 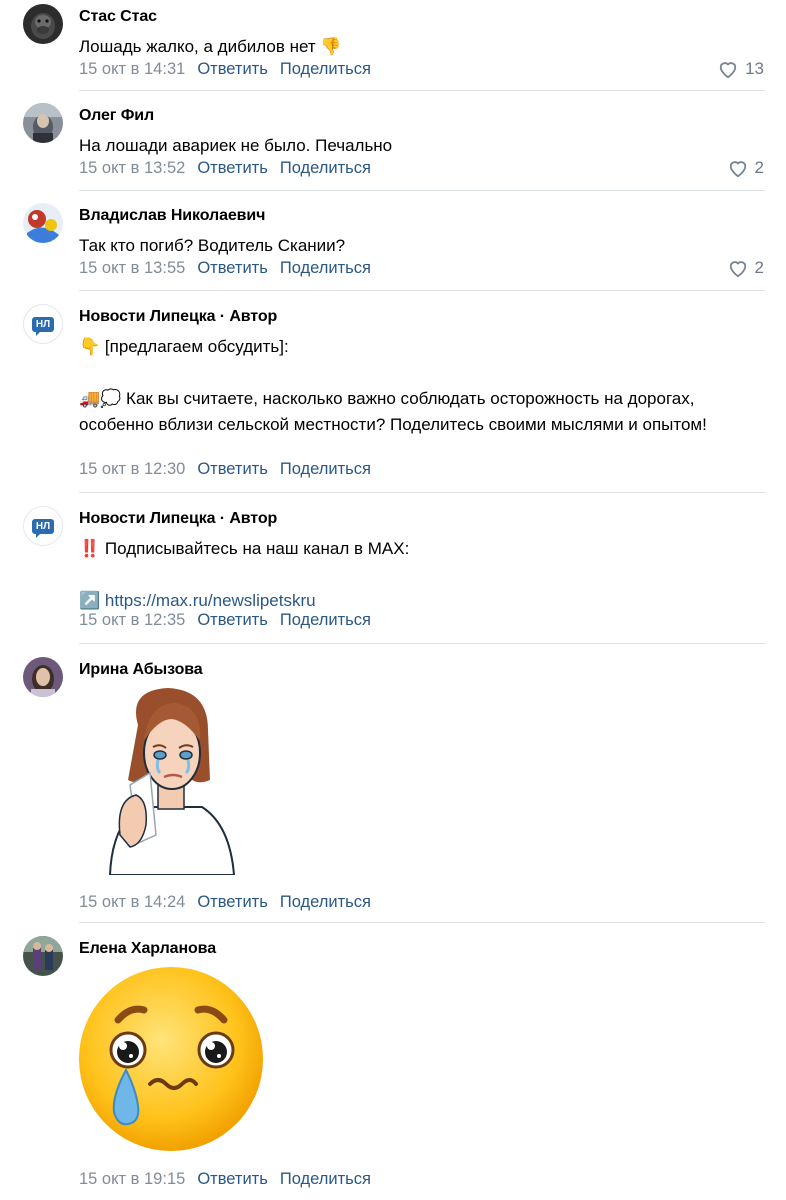 I want to click on comment-text-line: ‼️ Подписывайтесь на наш канал в MAX:, so click(x=244, y=548).